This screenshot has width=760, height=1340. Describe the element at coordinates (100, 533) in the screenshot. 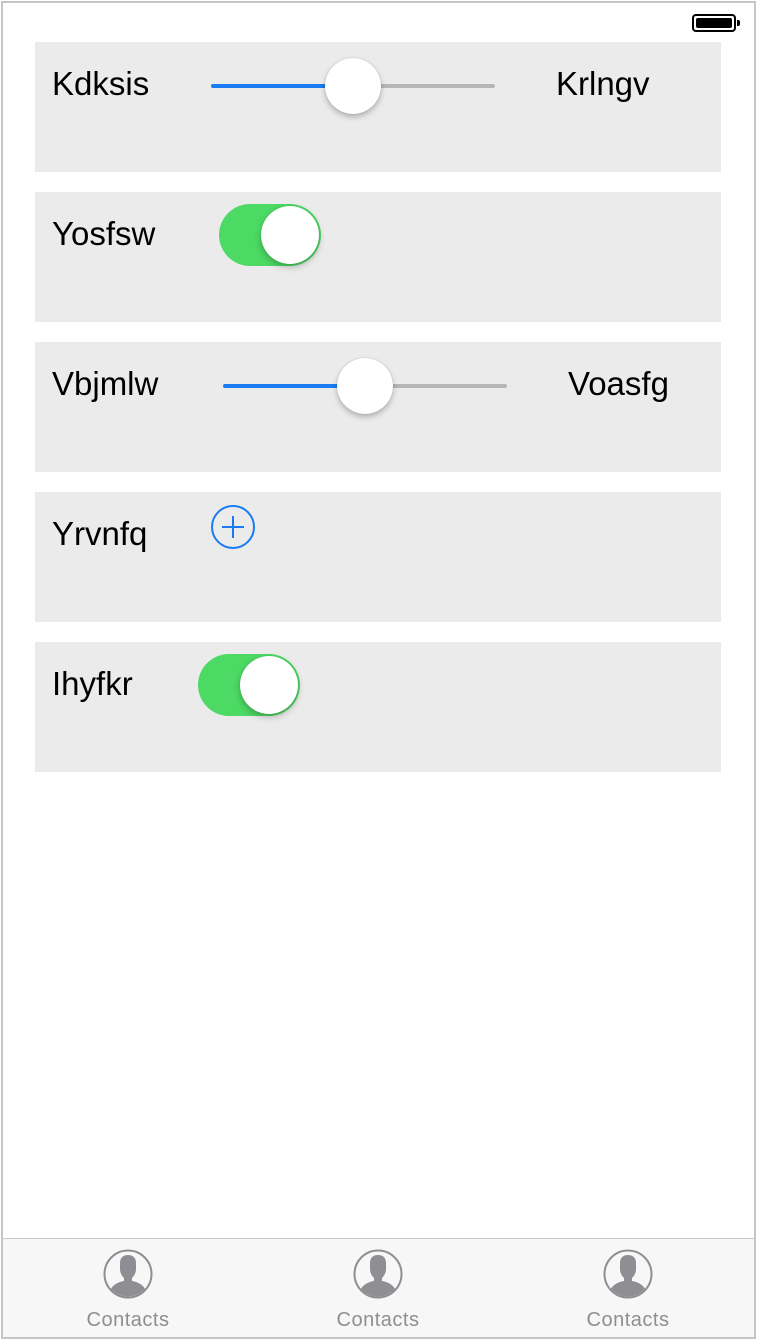

I see `row-label: Yrvnfq` at that location.